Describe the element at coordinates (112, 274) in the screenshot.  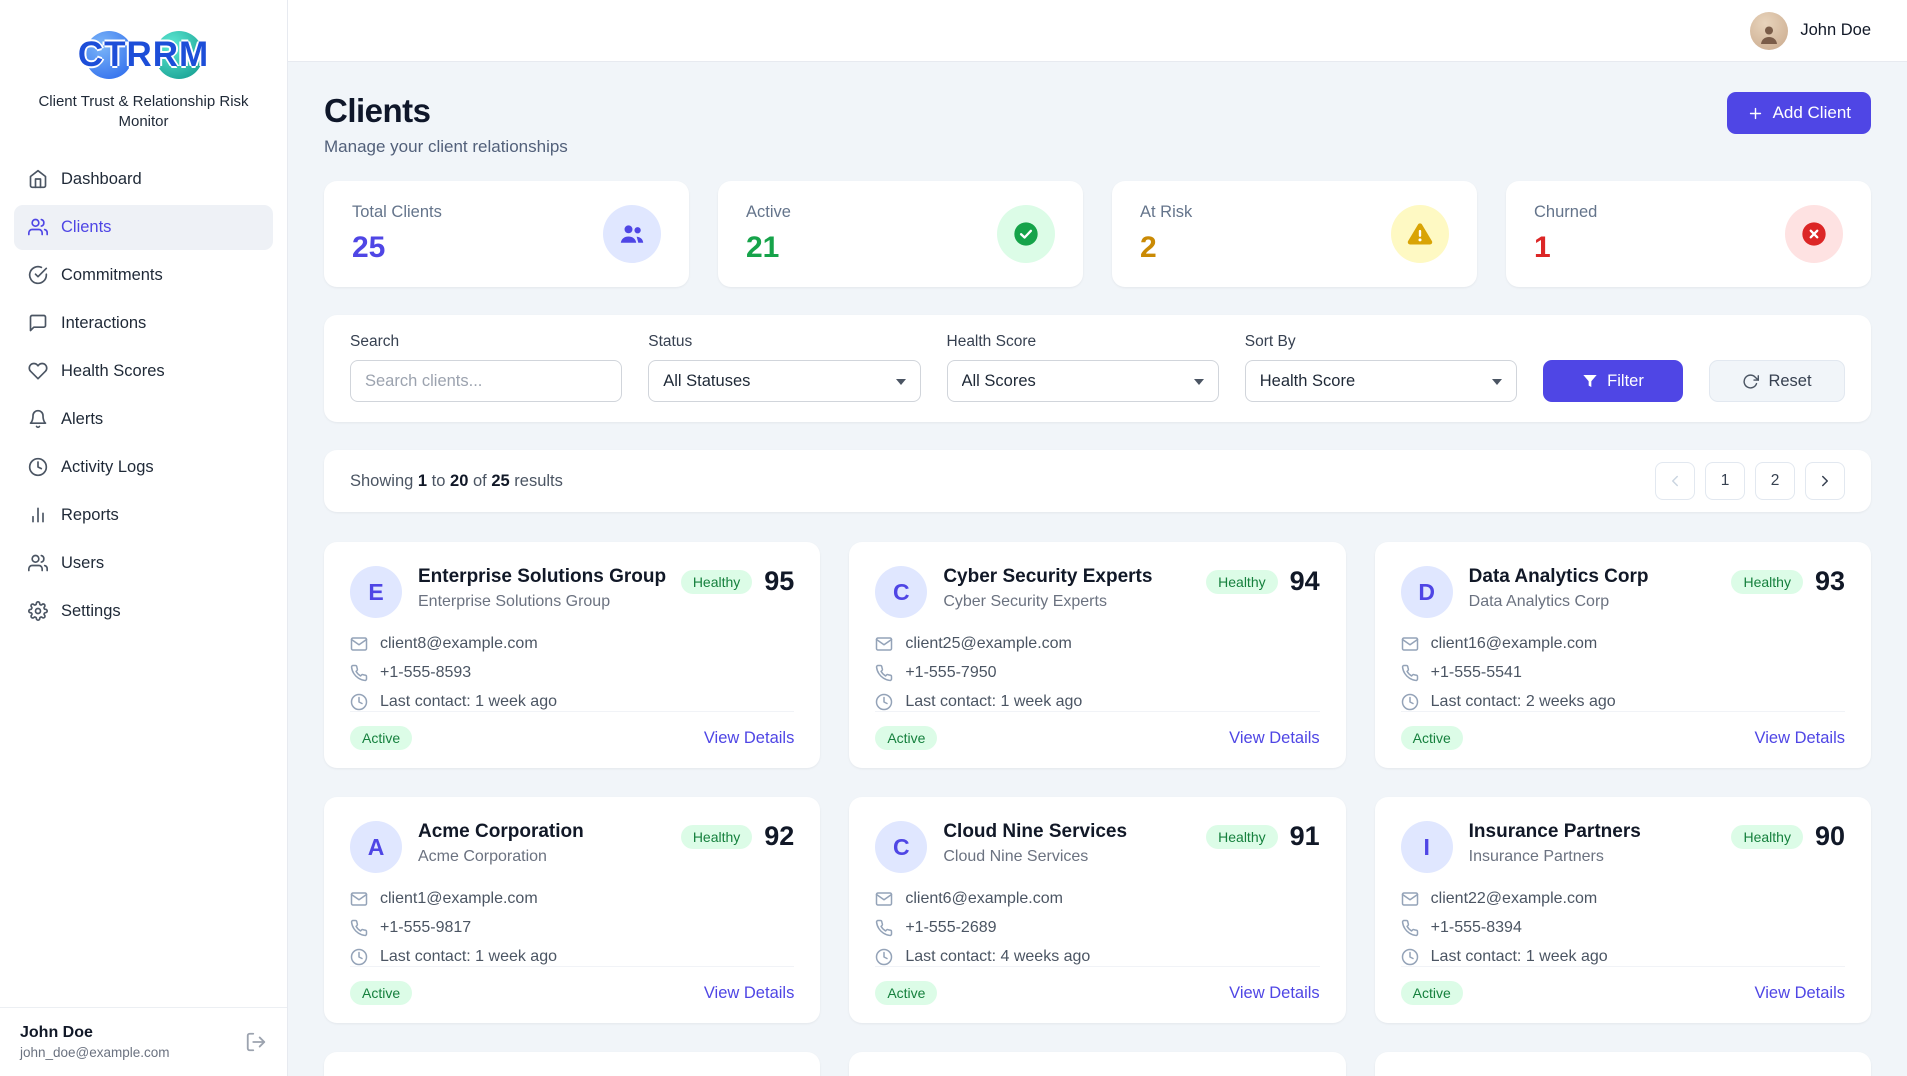
I see `sidebar-item-label: Commitments` at that location.